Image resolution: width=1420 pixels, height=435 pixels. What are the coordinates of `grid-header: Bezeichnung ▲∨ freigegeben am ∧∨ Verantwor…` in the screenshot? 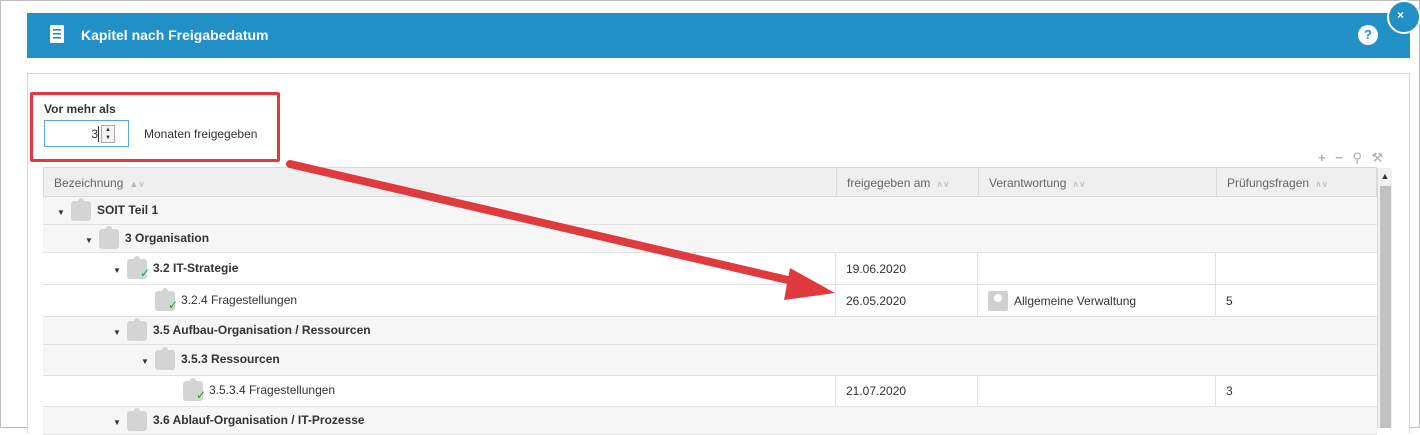 It's located at (710, 182).